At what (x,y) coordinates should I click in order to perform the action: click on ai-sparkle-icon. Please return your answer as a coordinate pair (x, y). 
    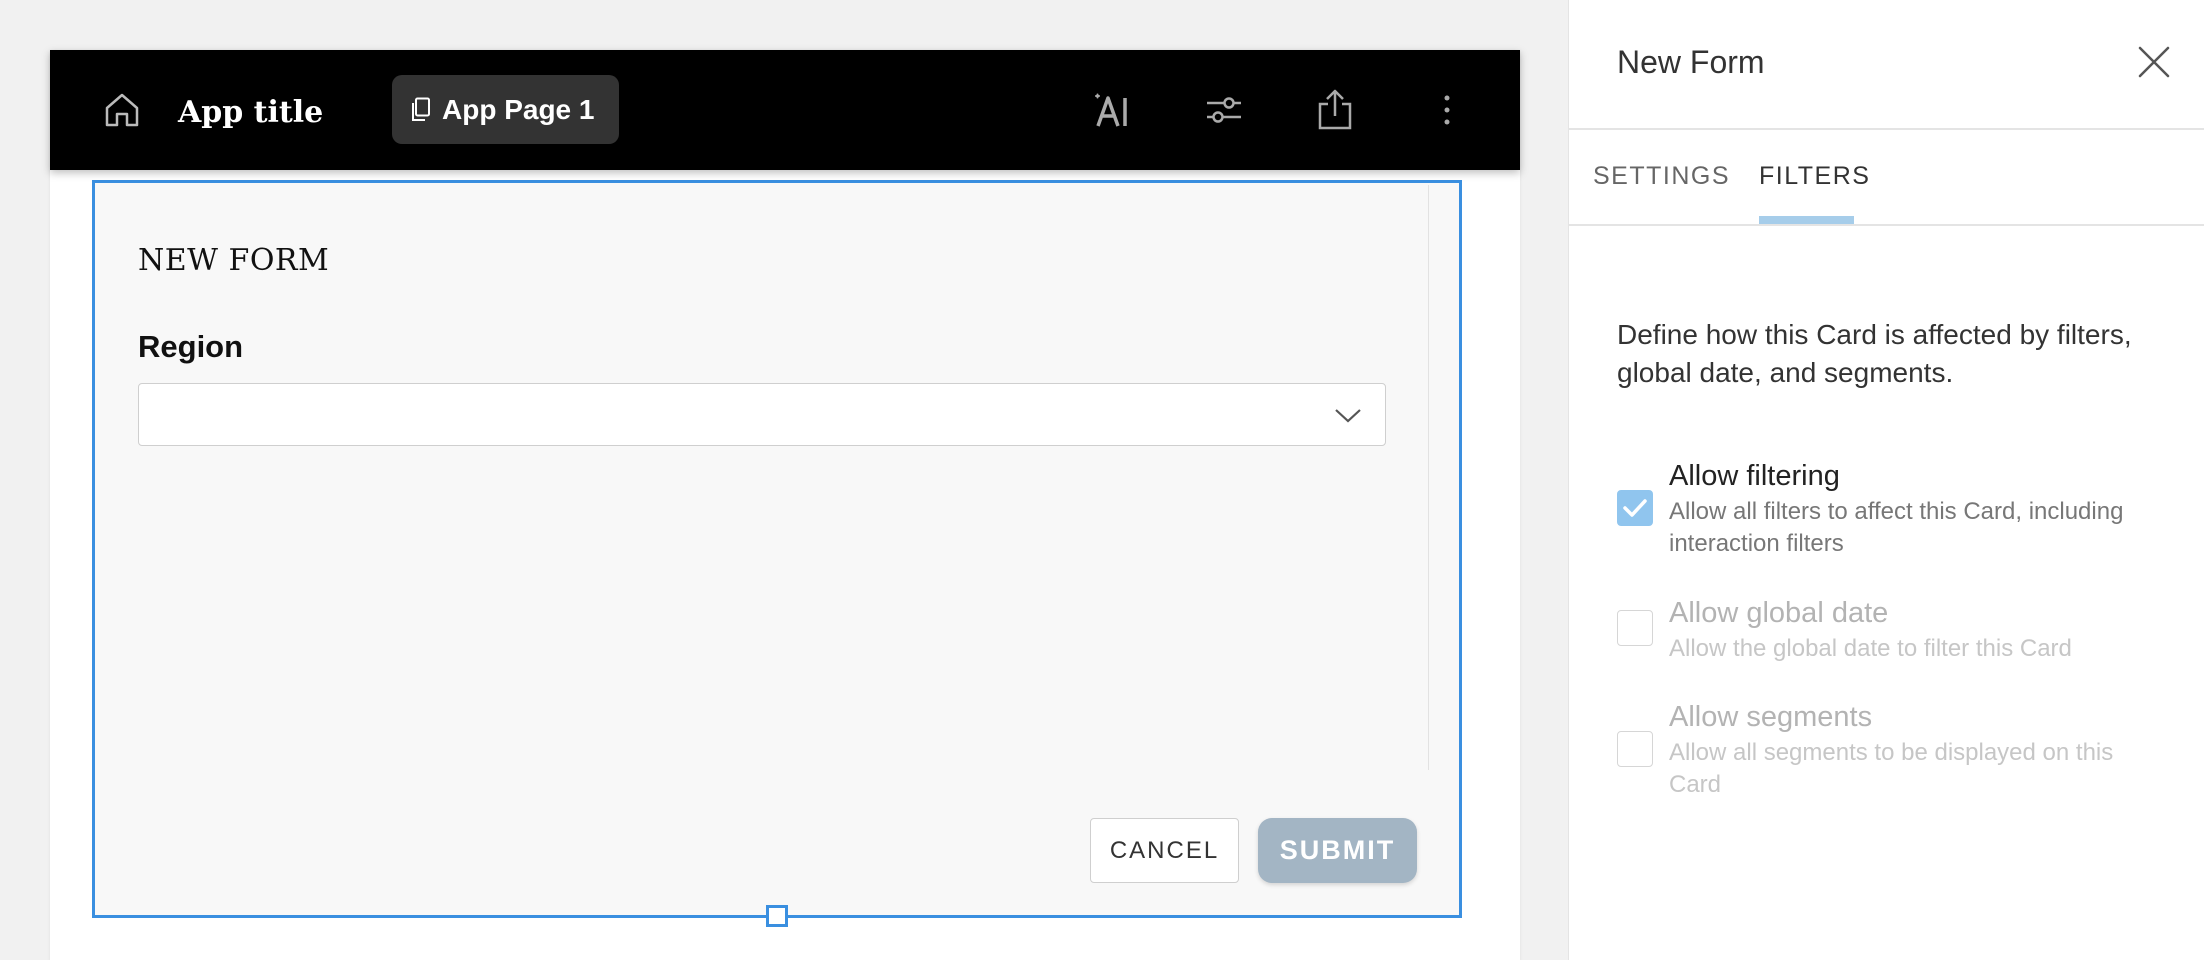
    Looking at the image, I should click on (1111, 110).